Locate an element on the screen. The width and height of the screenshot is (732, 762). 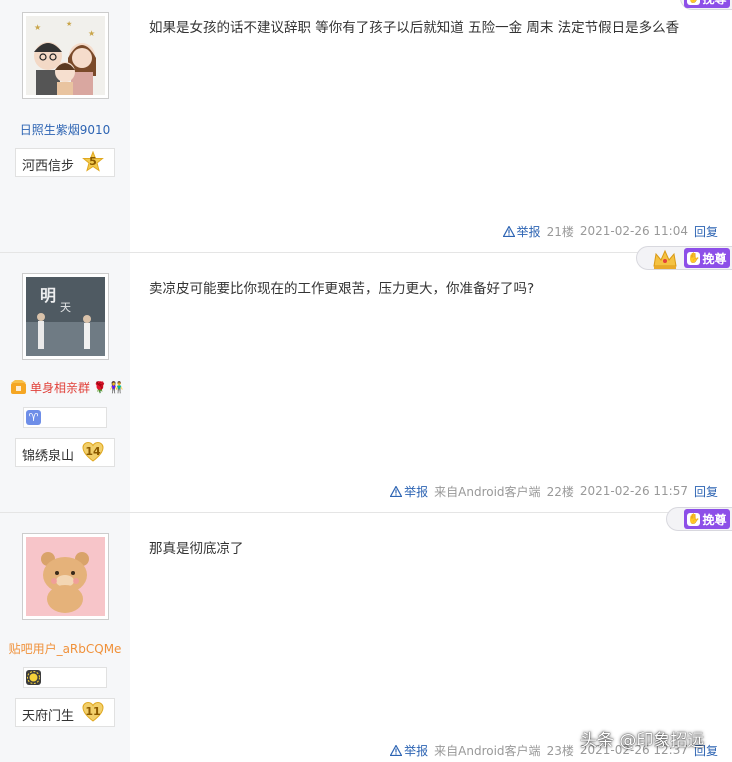
constellation-badge: ♈ is located at coordinates (65, 417).